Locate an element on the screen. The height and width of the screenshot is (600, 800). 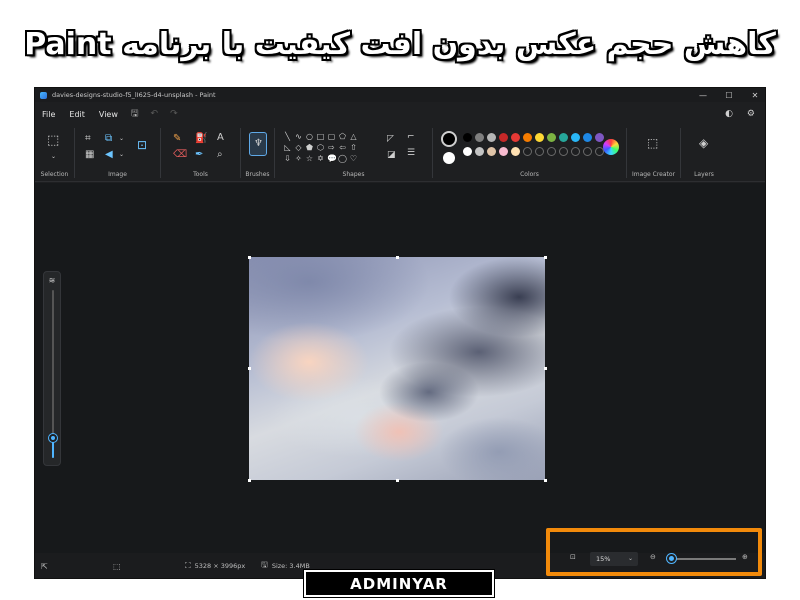
outline-style-icon: ⌐ is located at coordinates (411, 137).